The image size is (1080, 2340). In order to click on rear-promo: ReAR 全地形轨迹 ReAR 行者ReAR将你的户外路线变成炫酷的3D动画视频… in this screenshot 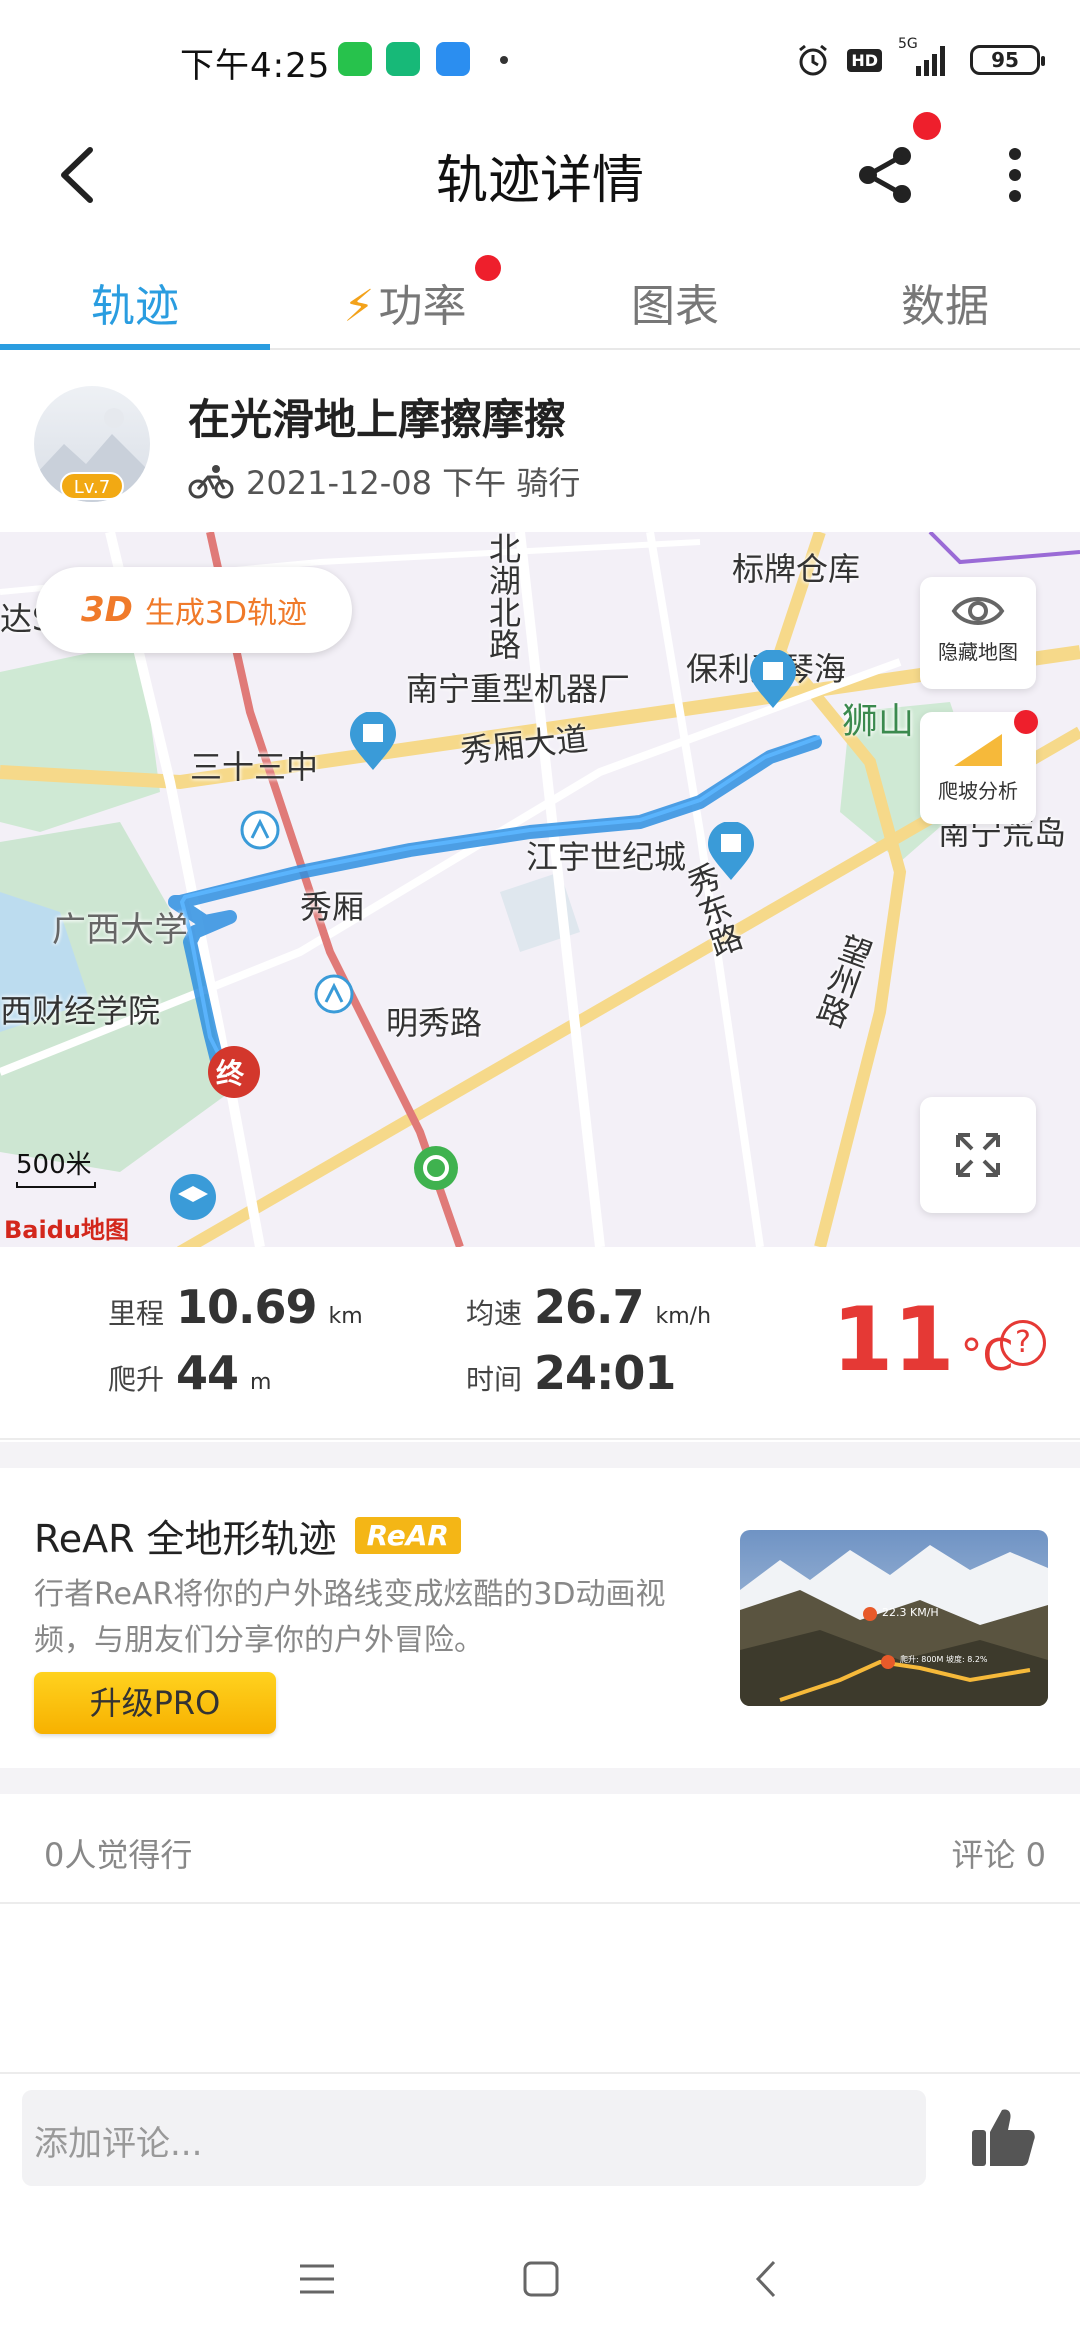, I will do `click(540, 1618)`.